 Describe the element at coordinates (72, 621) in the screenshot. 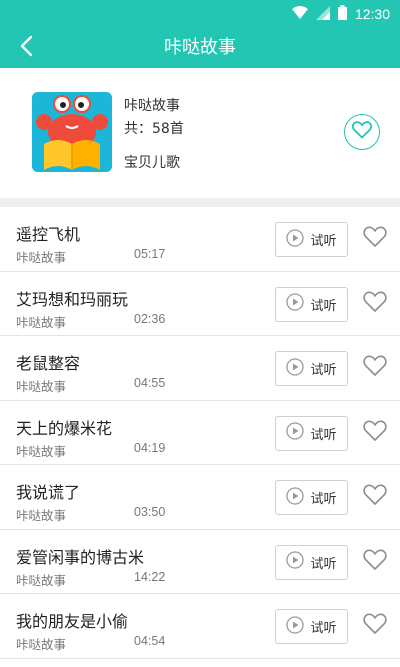

I see `song-title: 我的朋友是小偷` at that location.